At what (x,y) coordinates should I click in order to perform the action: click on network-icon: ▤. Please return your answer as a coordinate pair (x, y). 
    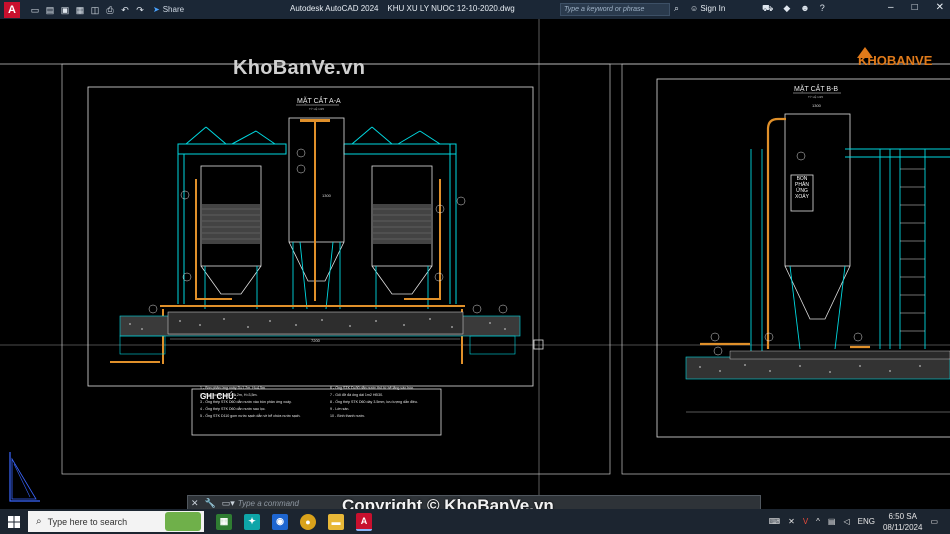
    Looking at the image, I should click on (832, 521).